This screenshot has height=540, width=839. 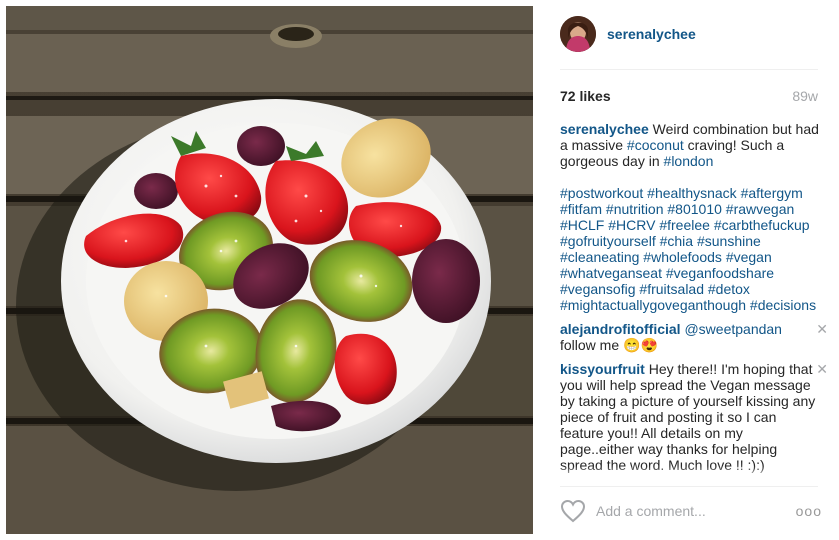 I want to click on comment-username: kissyourfruit, so click(x=602, y=369).